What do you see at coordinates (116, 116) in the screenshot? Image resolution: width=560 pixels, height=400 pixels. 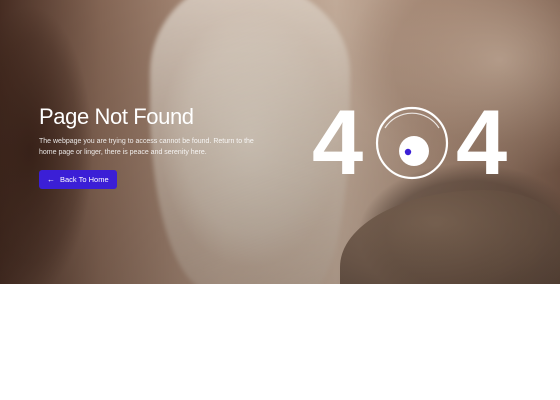 I see `page-title: Page Not Found` at bounding box center [116, 116].